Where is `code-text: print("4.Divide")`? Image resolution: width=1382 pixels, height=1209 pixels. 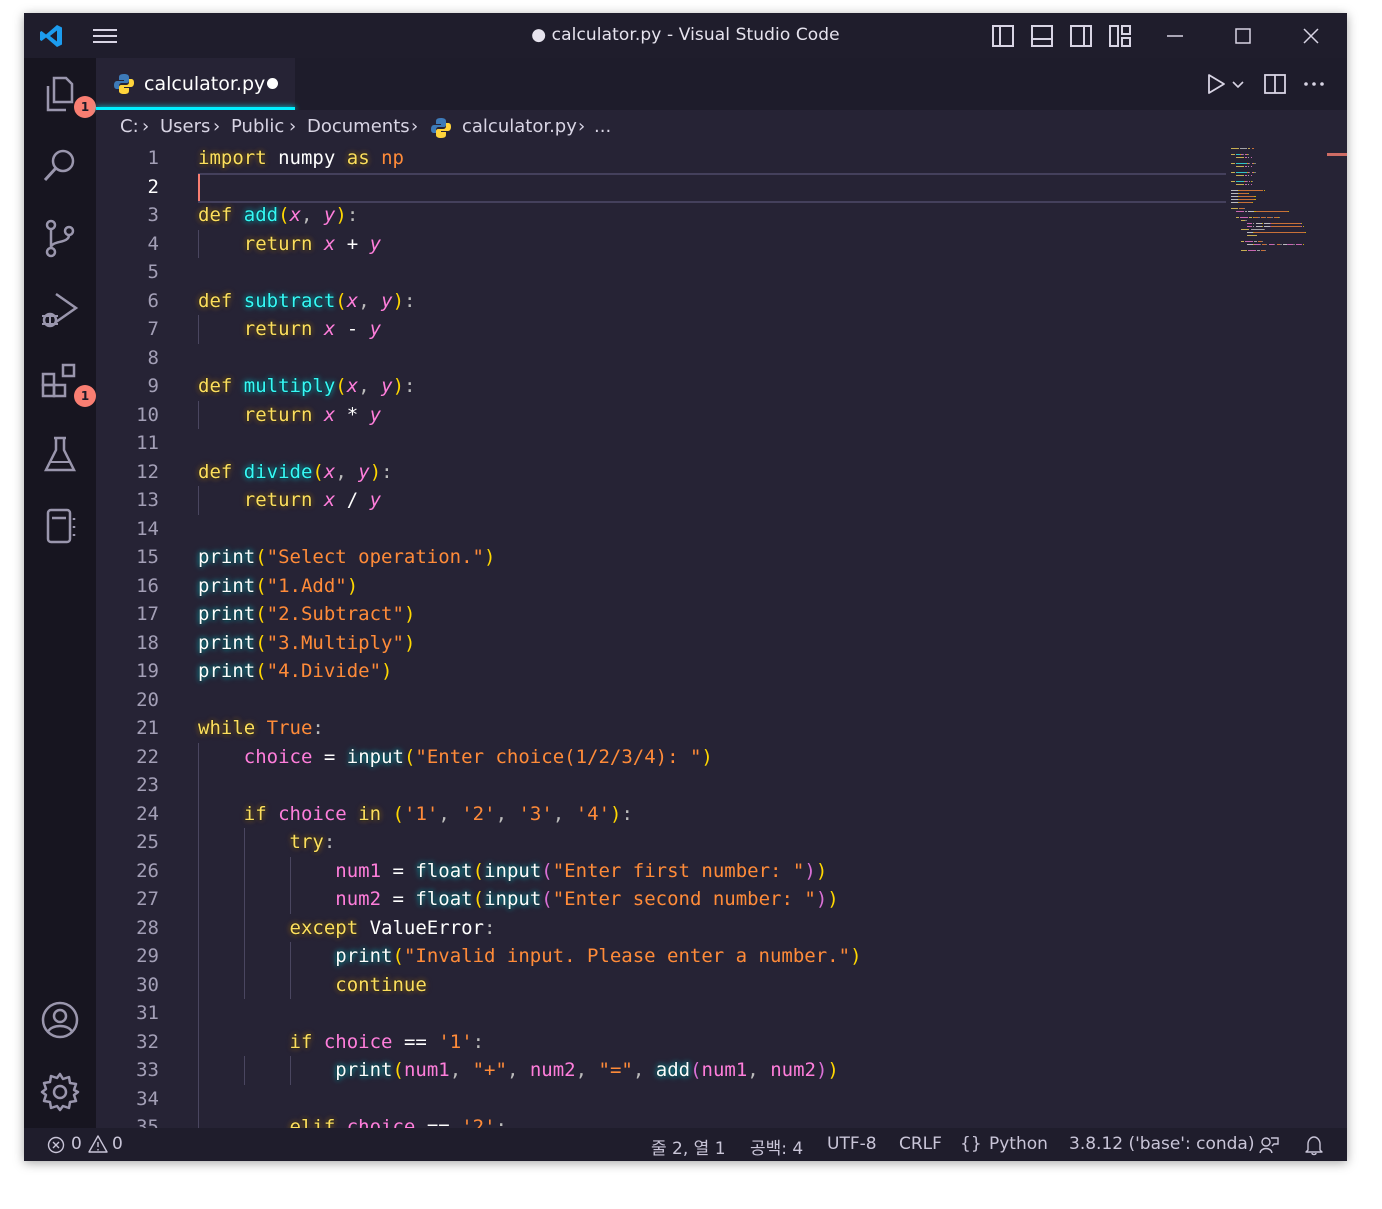 code-text: print("4.Divide") is located at coordinates (295, 671).